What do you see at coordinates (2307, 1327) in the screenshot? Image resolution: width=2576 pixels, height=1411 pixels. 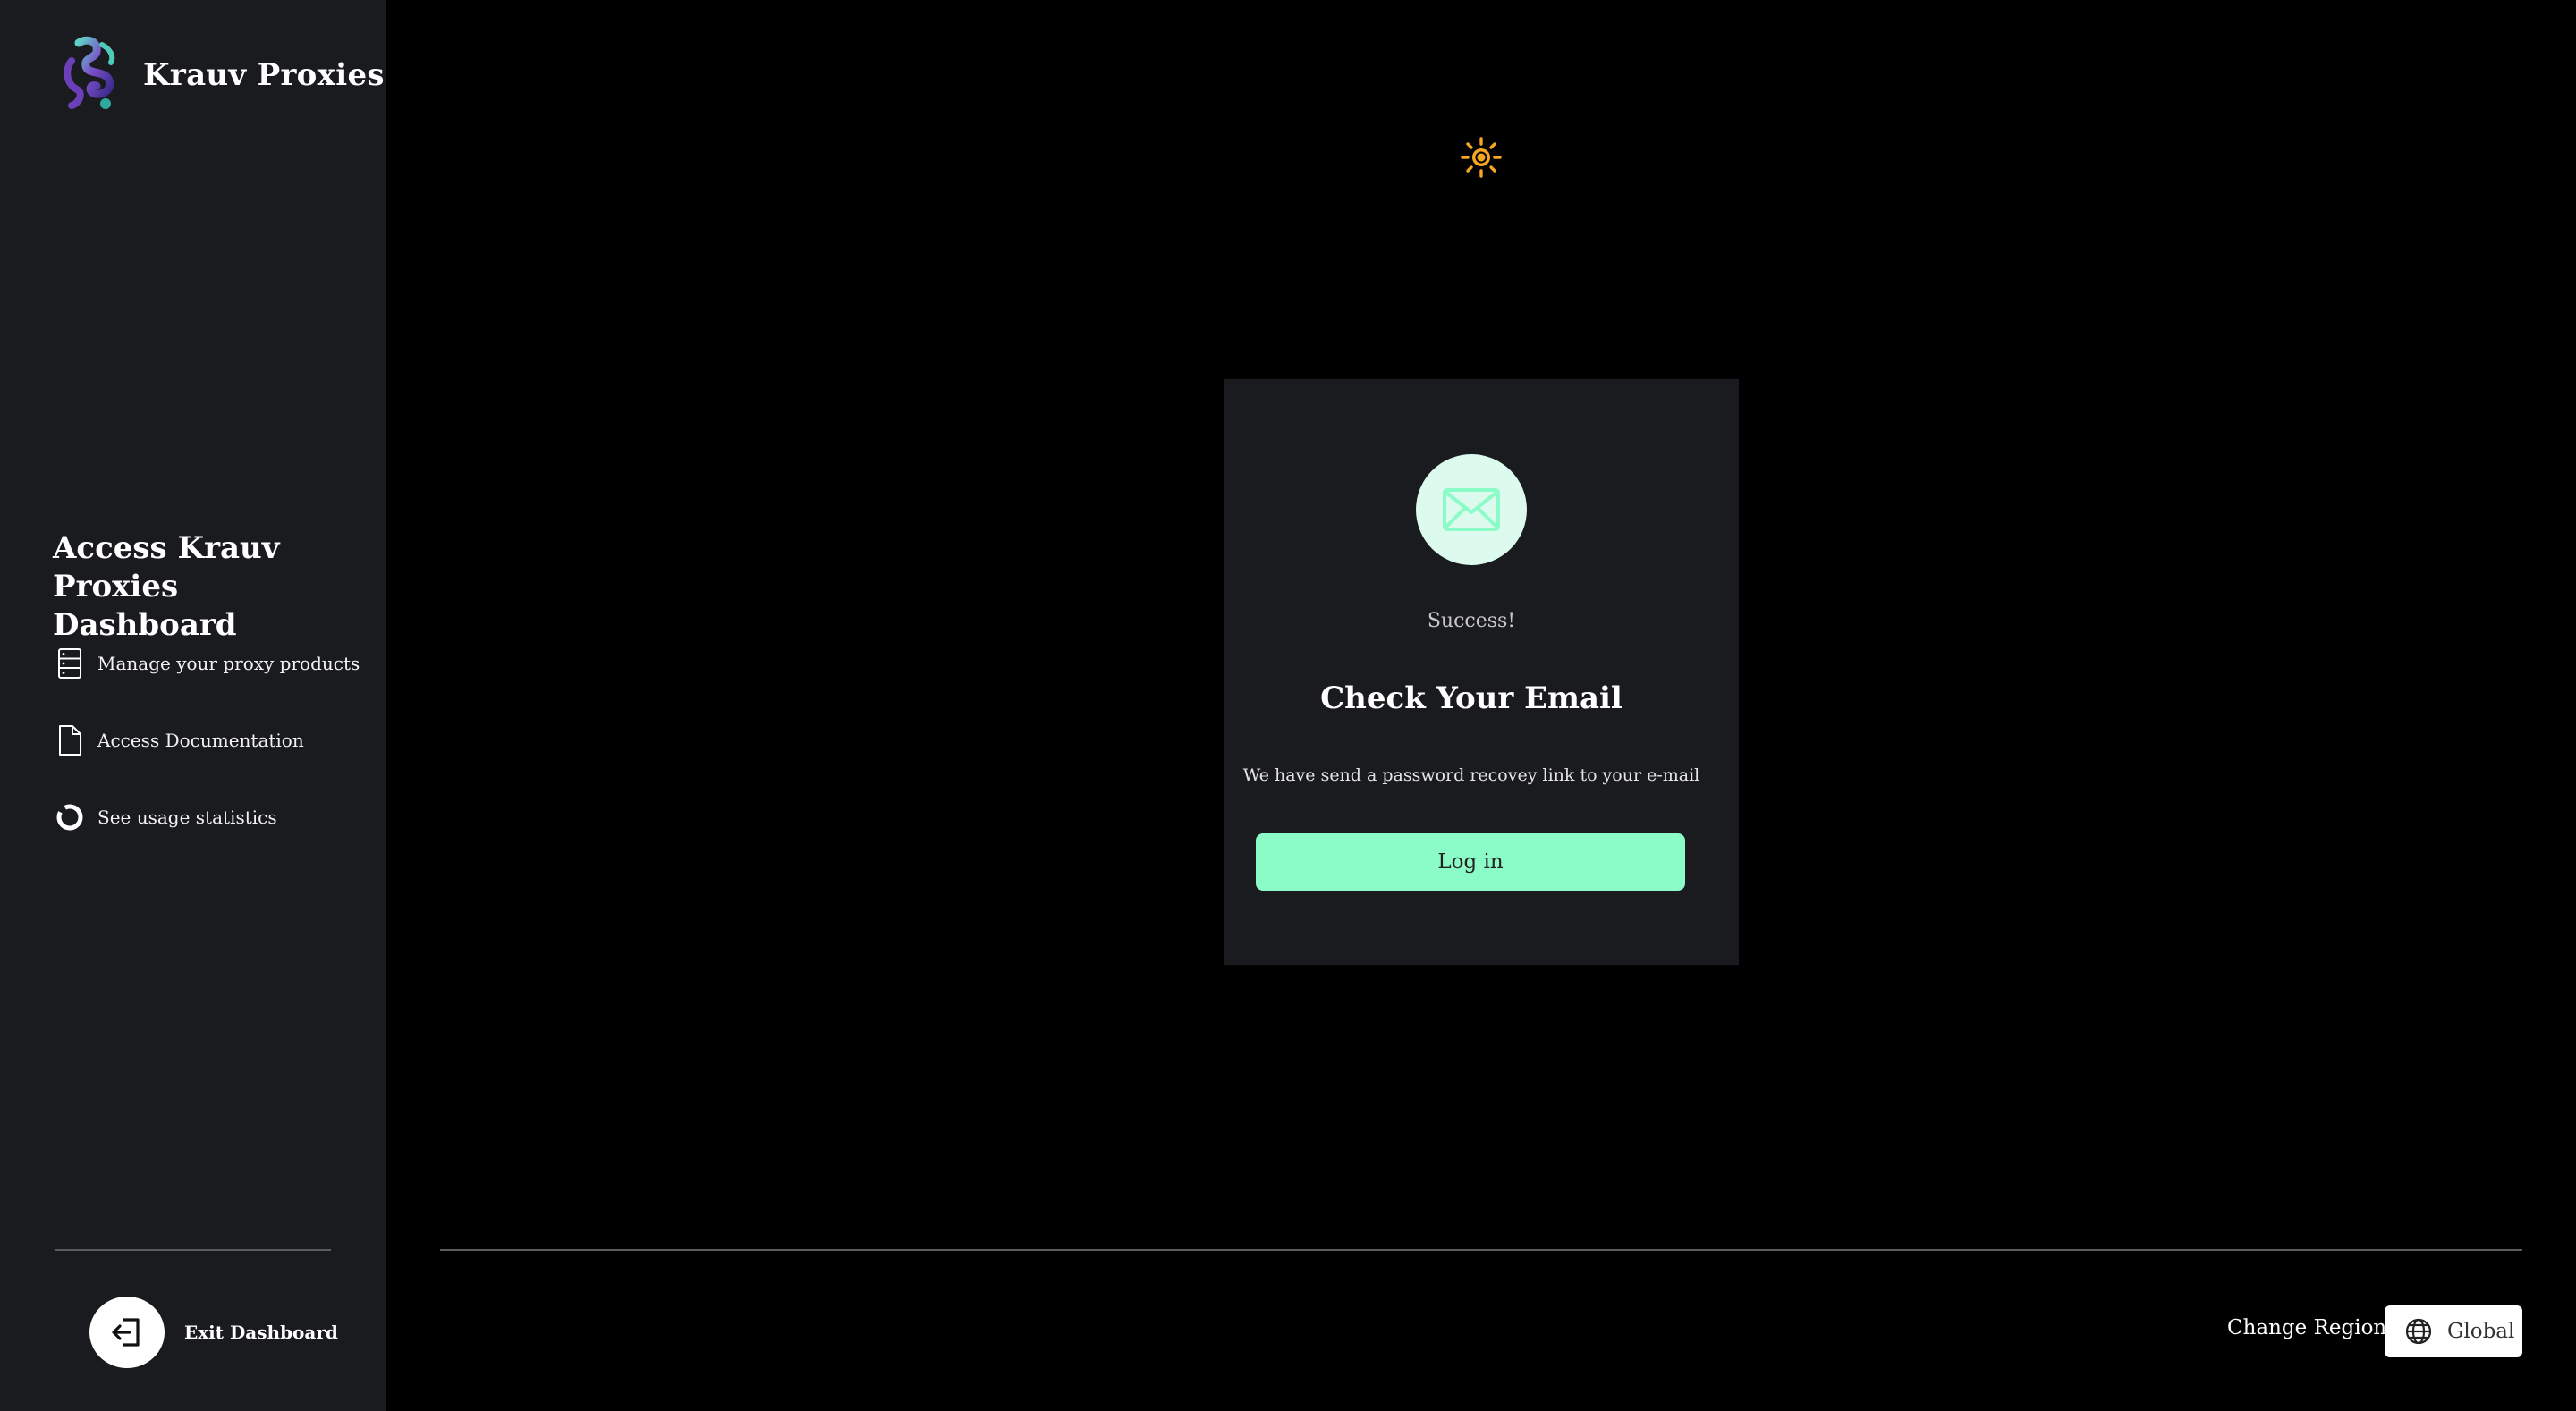 I see `change-region-label: Change Region` at bounding box center [2307, 1327].